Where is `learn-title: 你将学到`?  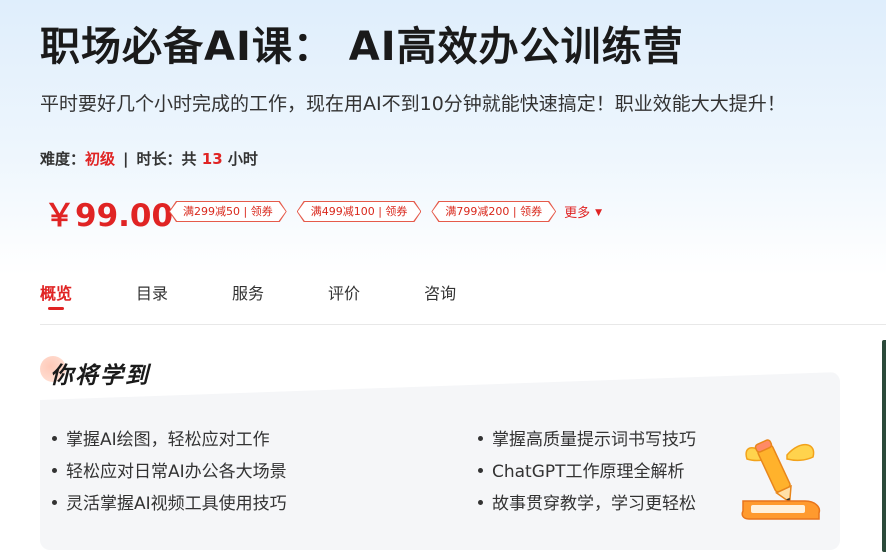 learn-title: 你将学到 is located at coordinates (100, 376).